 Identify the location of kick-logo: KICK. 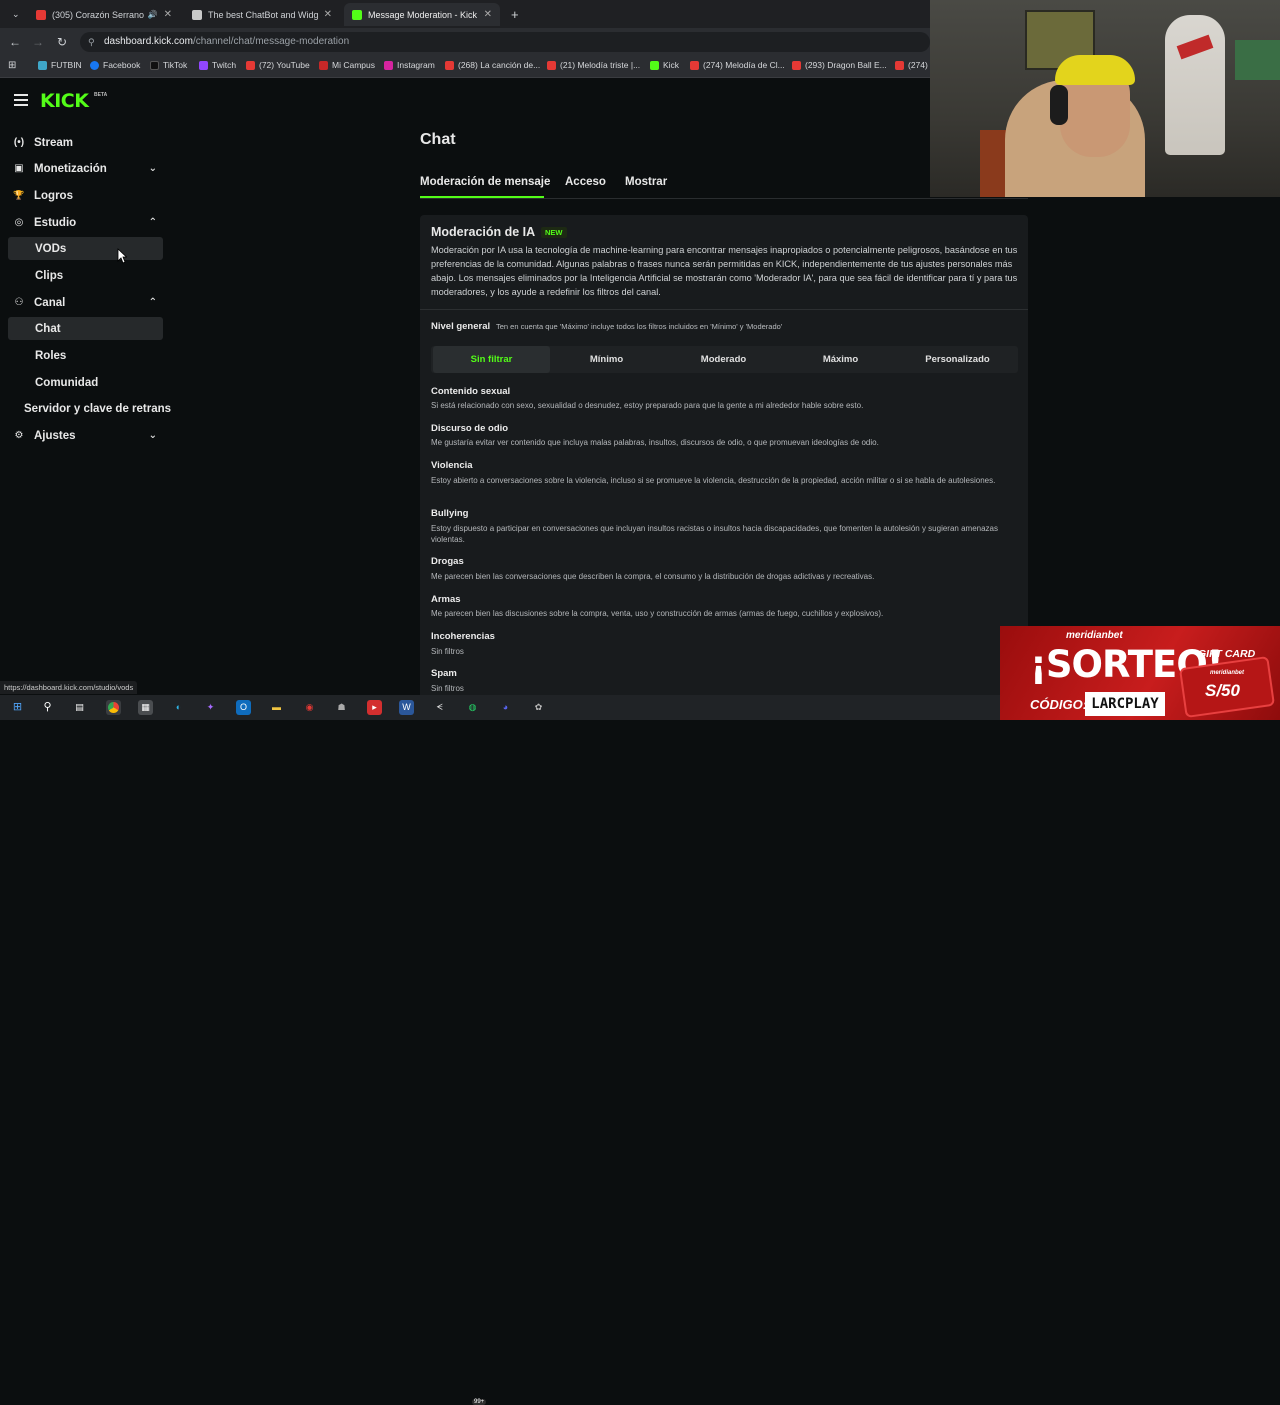
(64, 101).